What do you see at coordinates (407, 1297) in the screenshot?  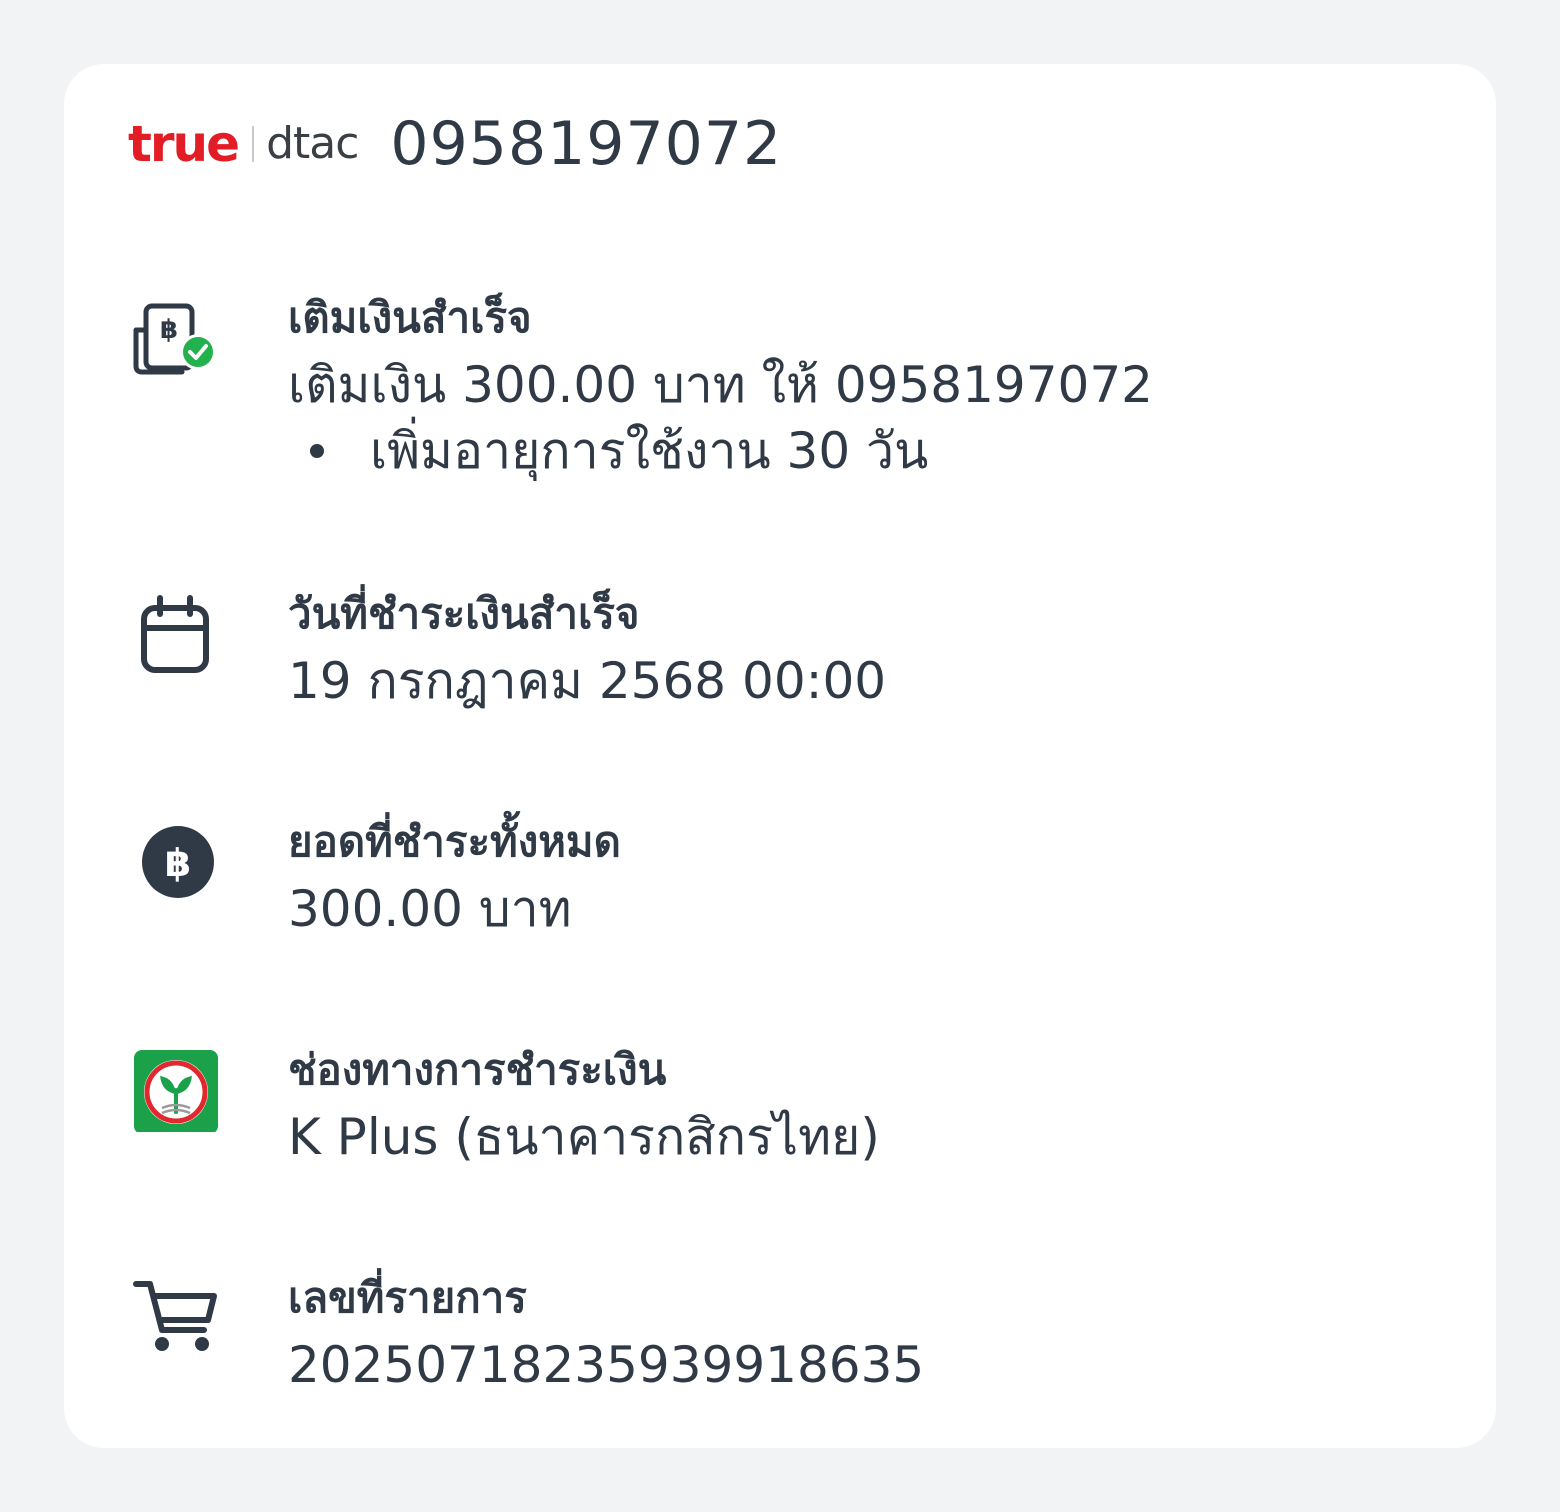 I see `transaction-number-label: เลขที่รายการ` at bounding box center [407, 1297].